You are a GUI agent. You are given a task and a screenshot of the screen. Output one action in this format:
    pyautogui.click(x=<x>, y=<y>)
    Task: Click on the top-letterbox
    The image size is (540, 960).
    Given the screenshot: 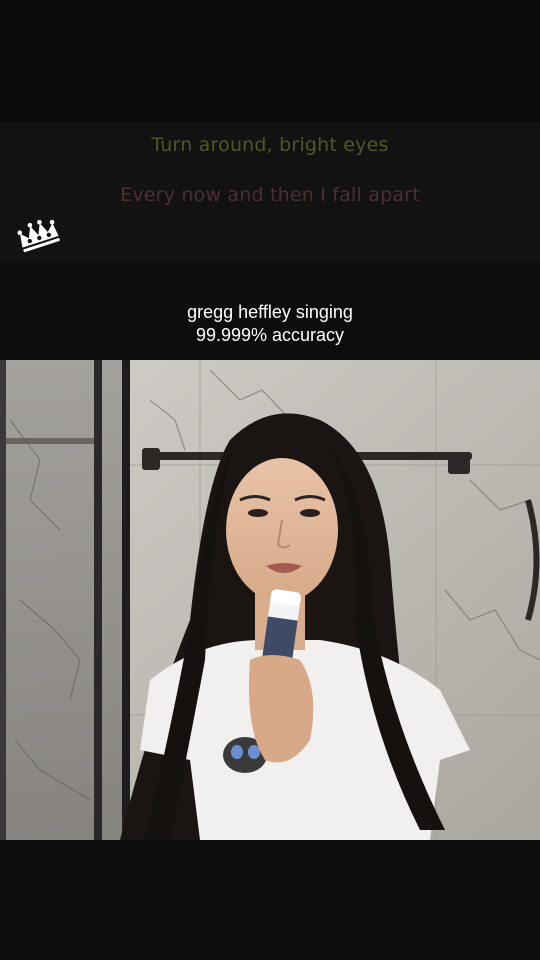 What is the action you would take?
    pyautogui.click(x=270, y=61)
    